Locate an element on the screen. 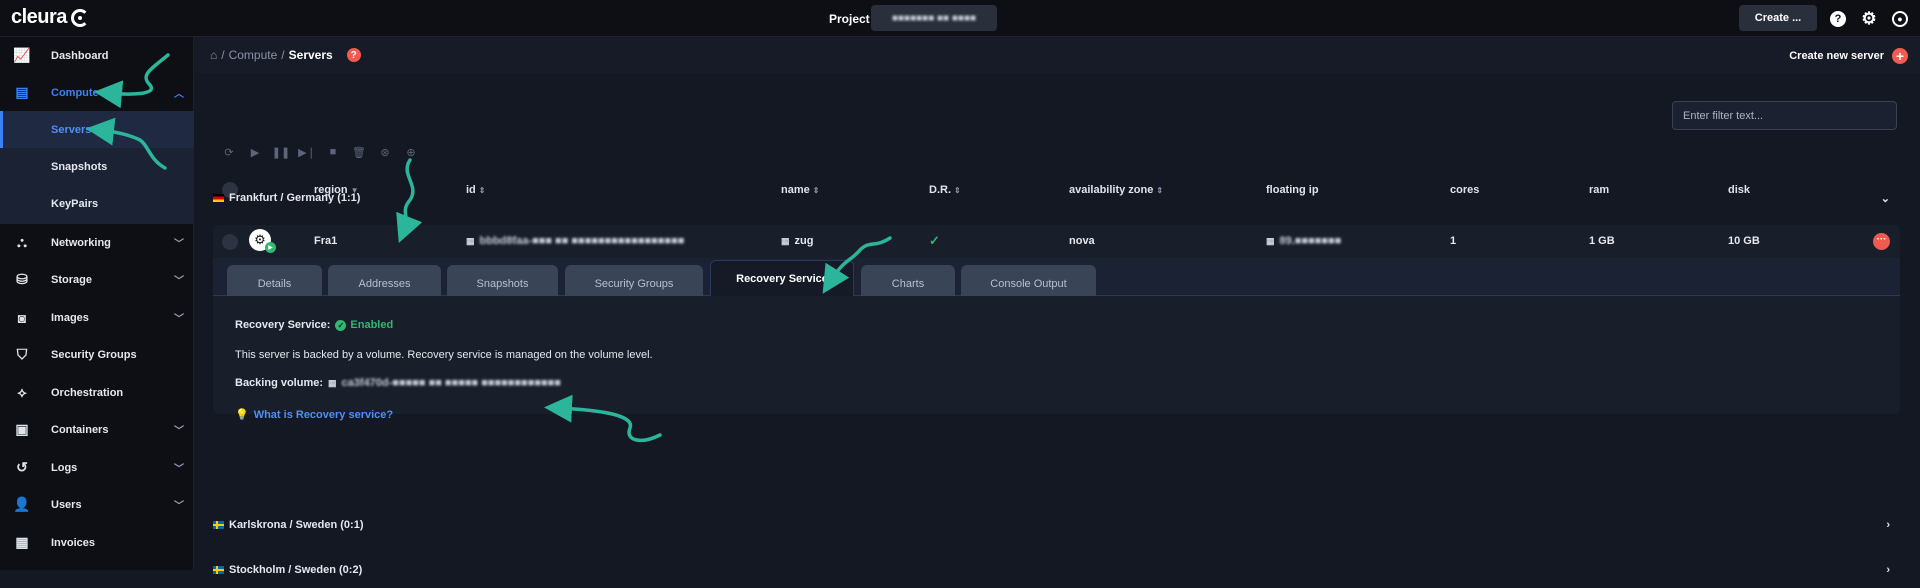 The height and width of the screenshot is (588, 1920). sidebar-item-dashboard: 📈 Dashboard is located at coordinates (97, 55).